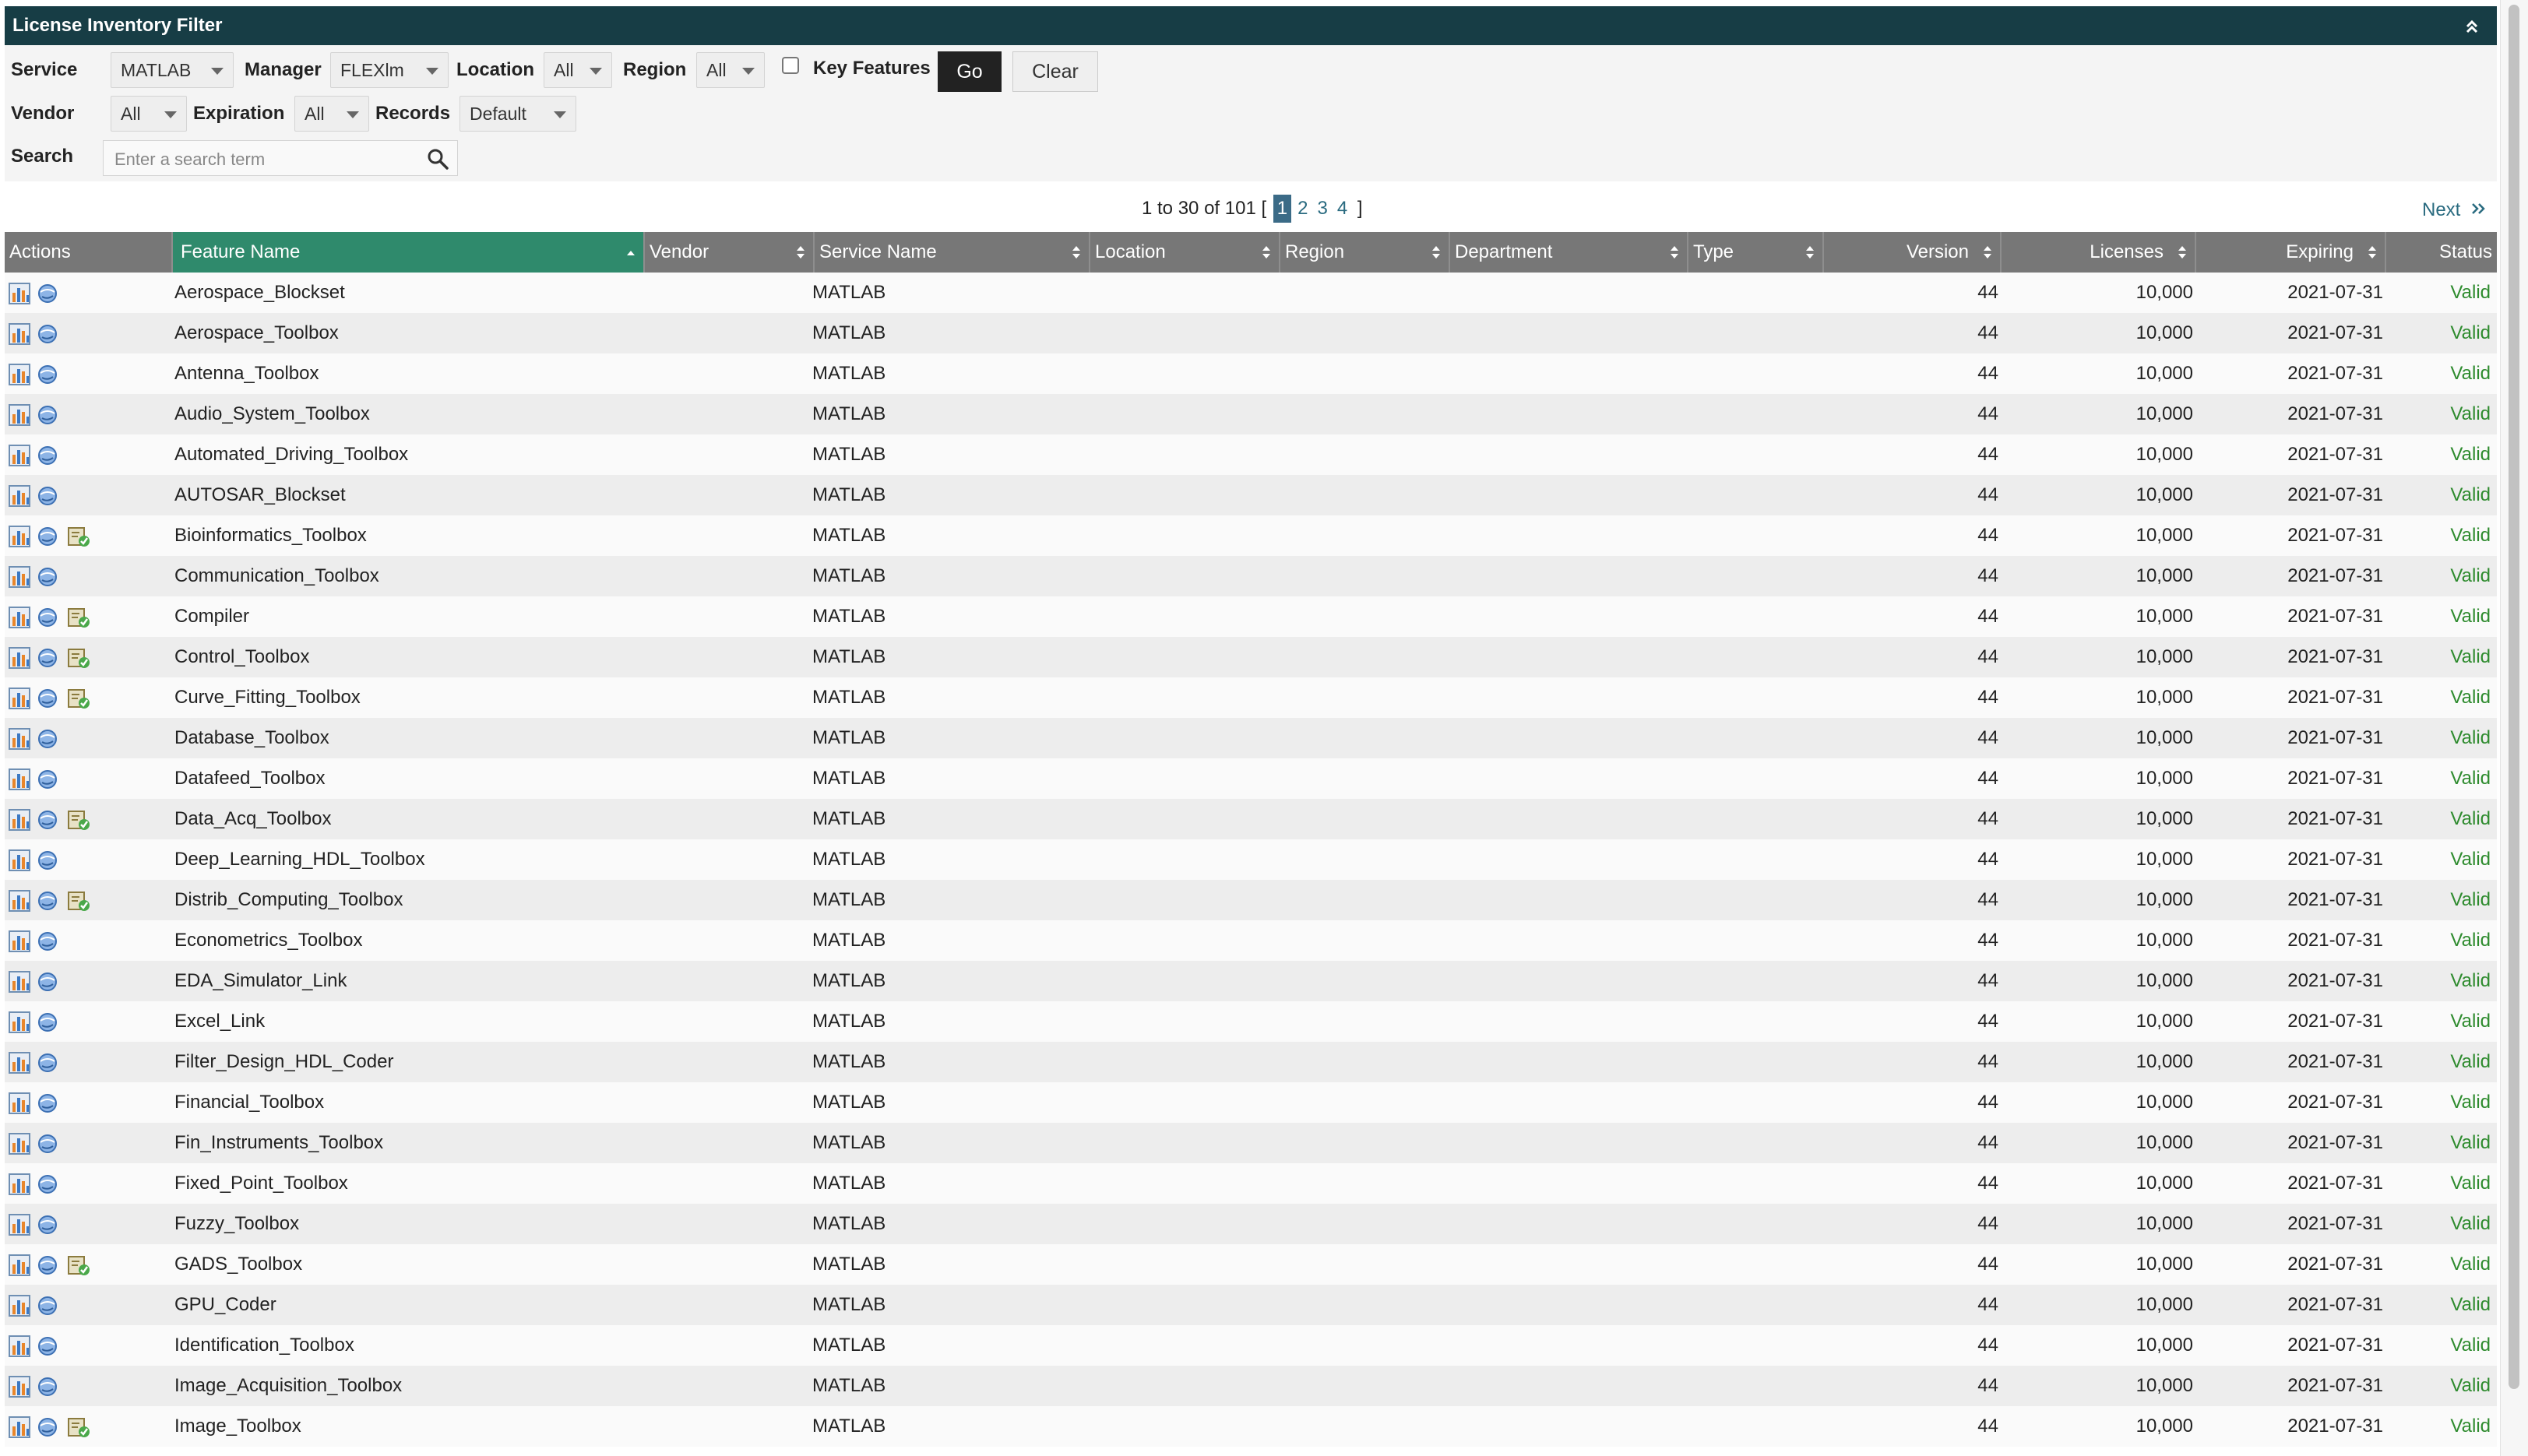 This screenshot has height=1456, width=2528. What do you see at coordinates (1365, 252) in the screenshot?
I see `column-header-region: Region` at bounding box center [1365, 252].